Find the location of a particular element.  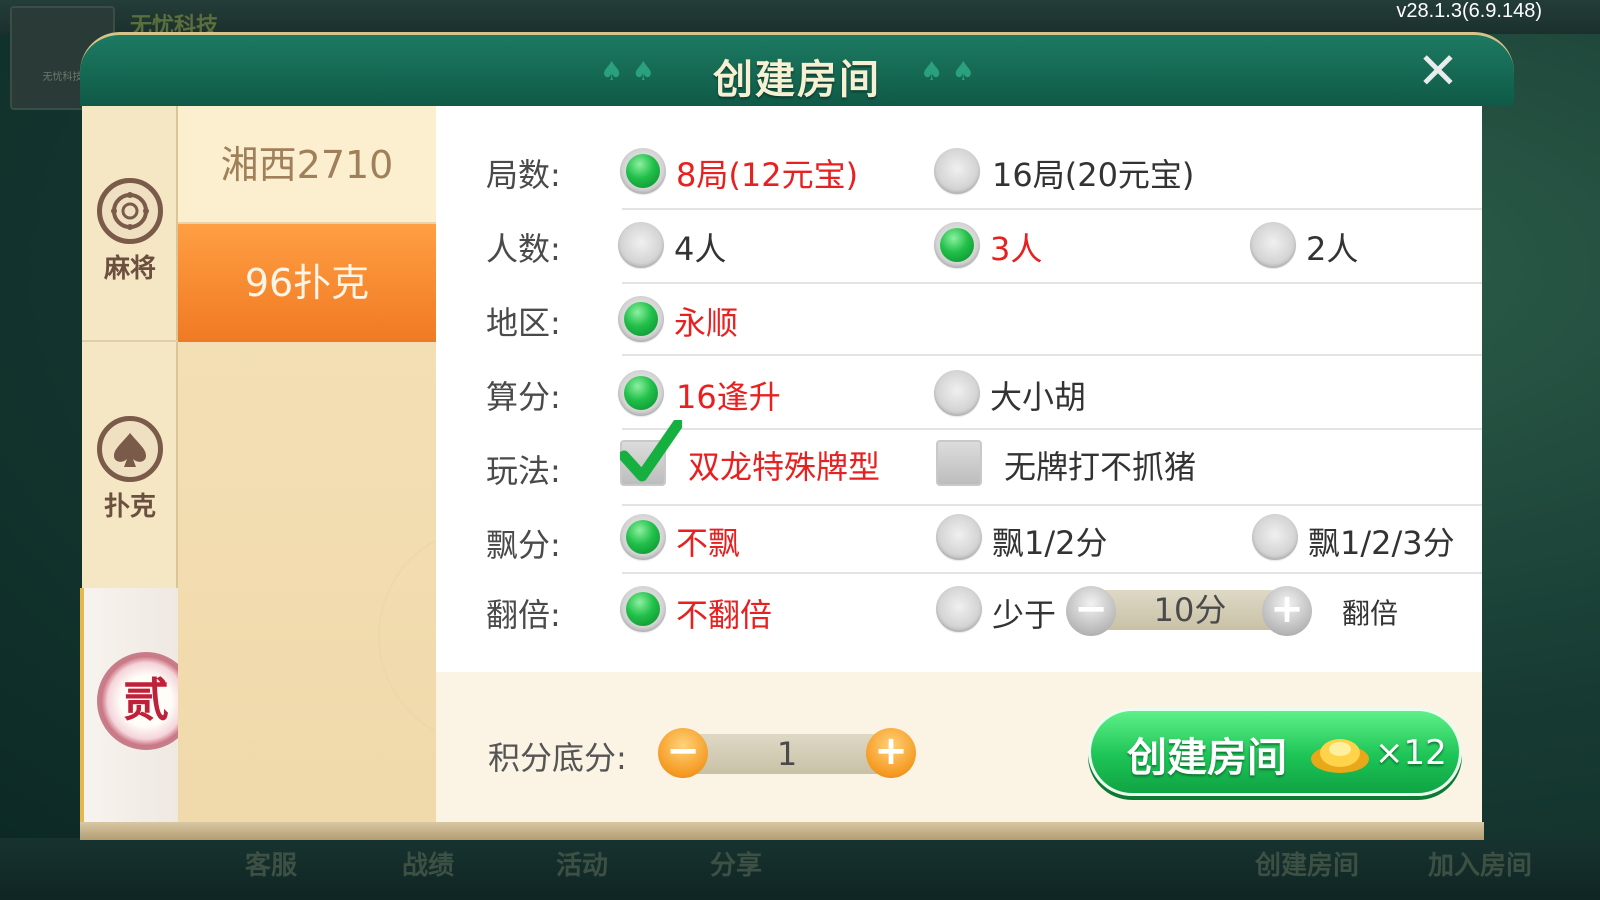

double-suffix-label: 翻倍 is located at coordinates (1370, 613).